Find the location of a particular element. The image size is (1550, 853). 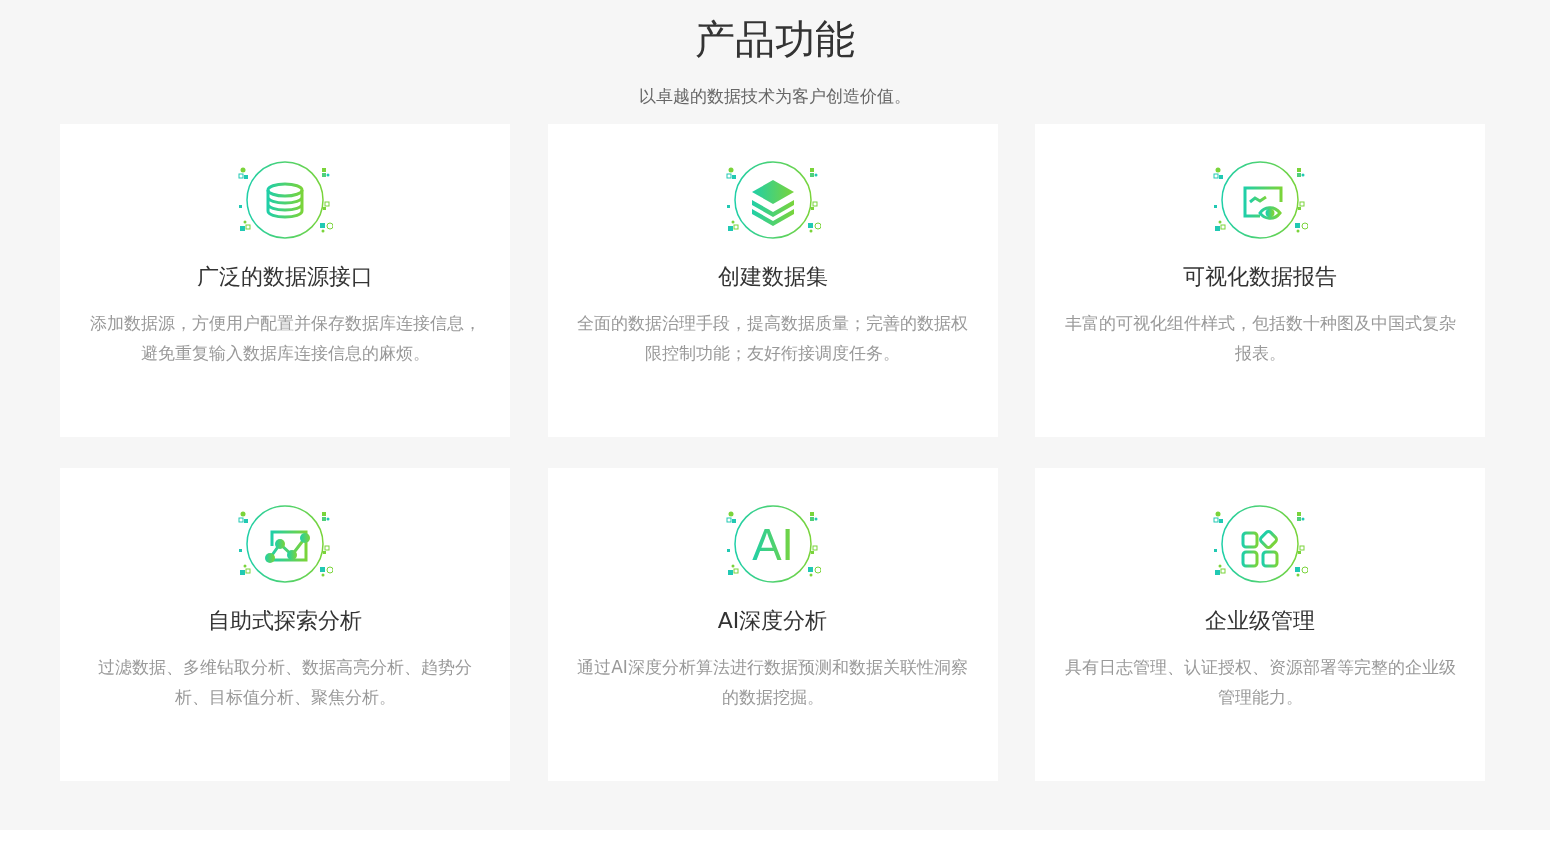

report-eye-icon is located at coordinates (1260, 200).